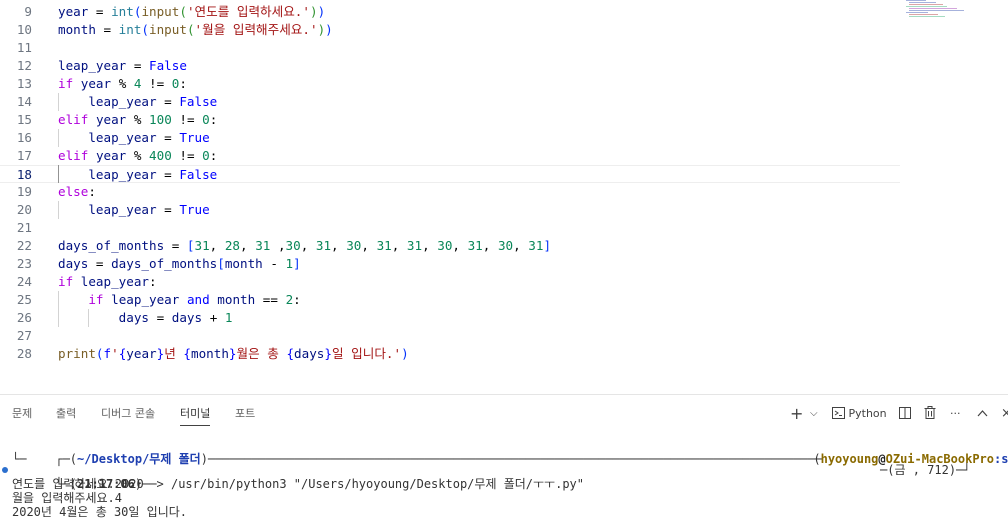 The width and height of the screenshot is (1008, 522). What do you see at coordinates (814, 414) in the screenshot?
I see `terminal-dropdown-icon: ⌵` at bounding box center [814, 414].